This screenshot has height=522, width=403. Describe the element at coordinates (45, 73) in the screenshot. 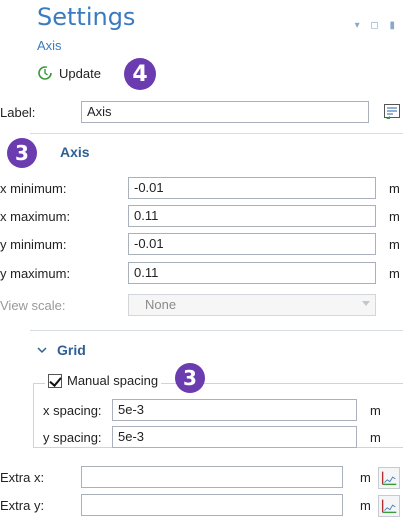

I see `refresh-icon` at that location.